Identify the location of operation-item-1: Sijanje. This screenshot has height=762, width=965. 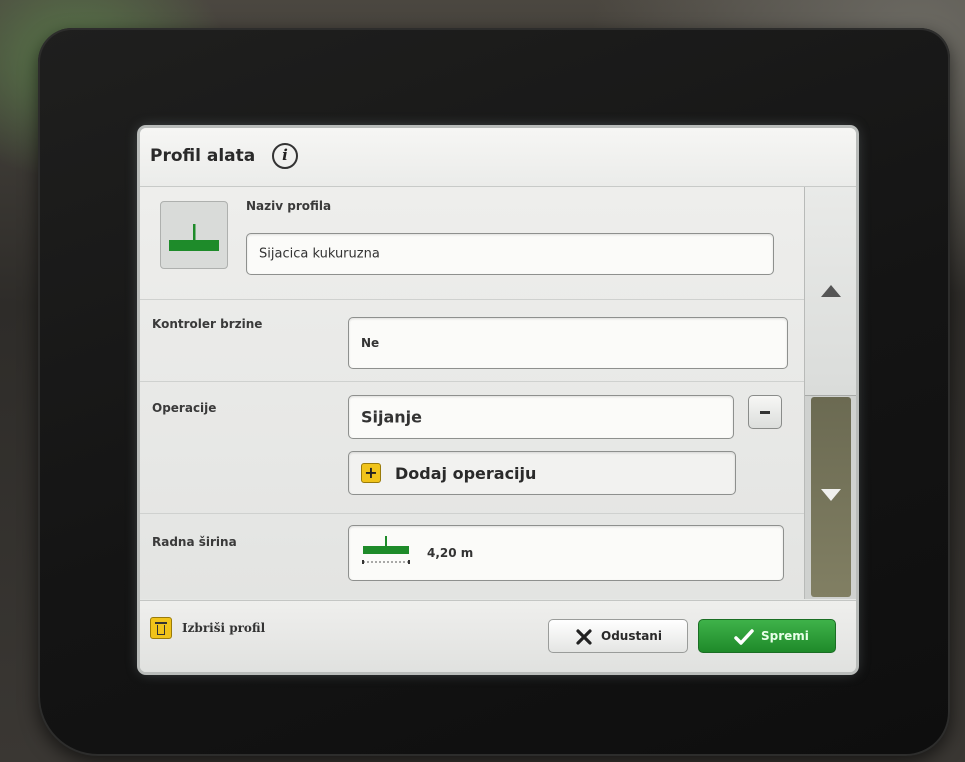
(541, 417).